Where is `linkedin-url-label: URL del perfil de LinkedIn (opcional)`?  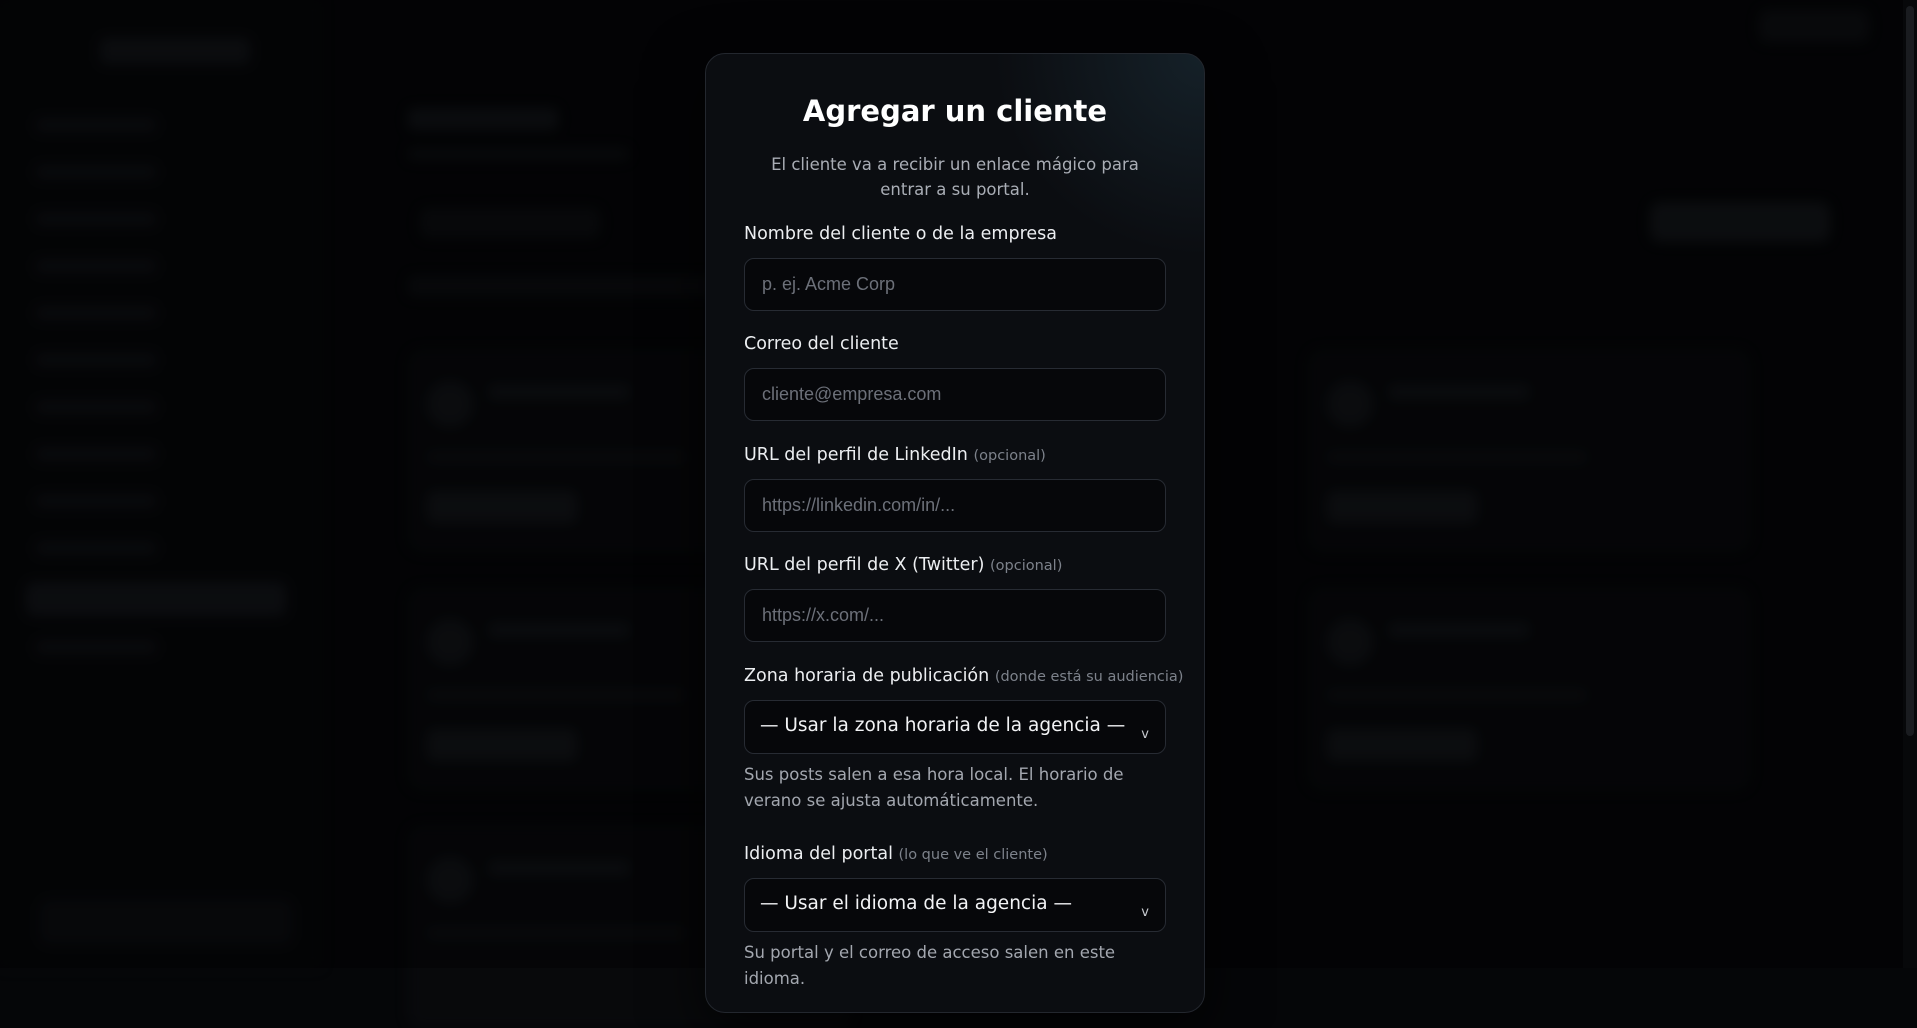
linkedin-url-label: URL del perfil de LinkedIn (opcional) is located at coordinates (895, 455).